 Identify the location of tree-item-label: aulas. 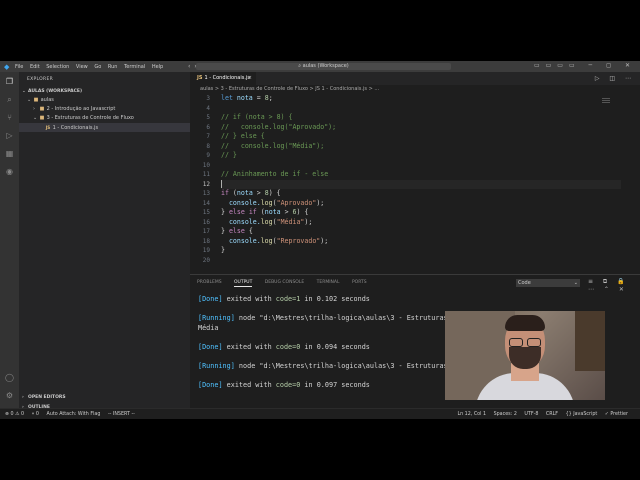
(47, 100).